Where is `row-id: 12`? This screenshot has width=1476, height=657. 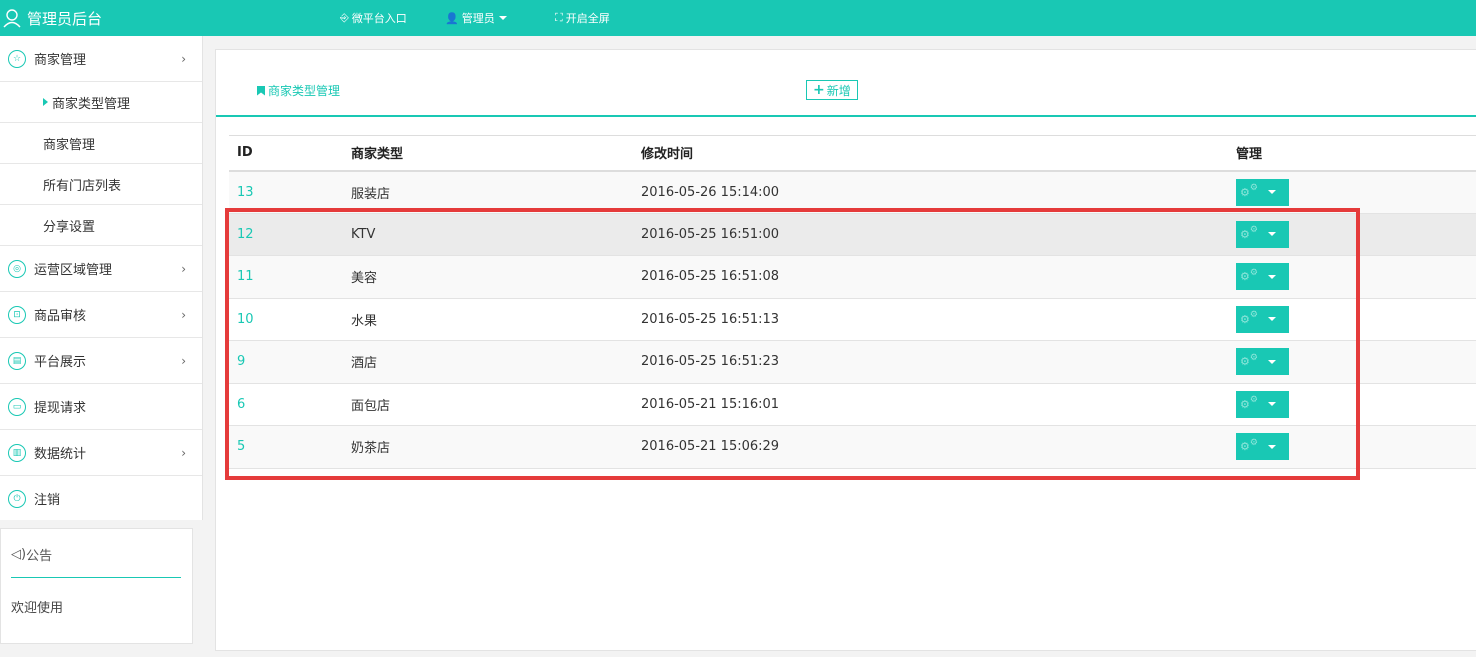 row-id: 12 is located at coordinates (286, 234).